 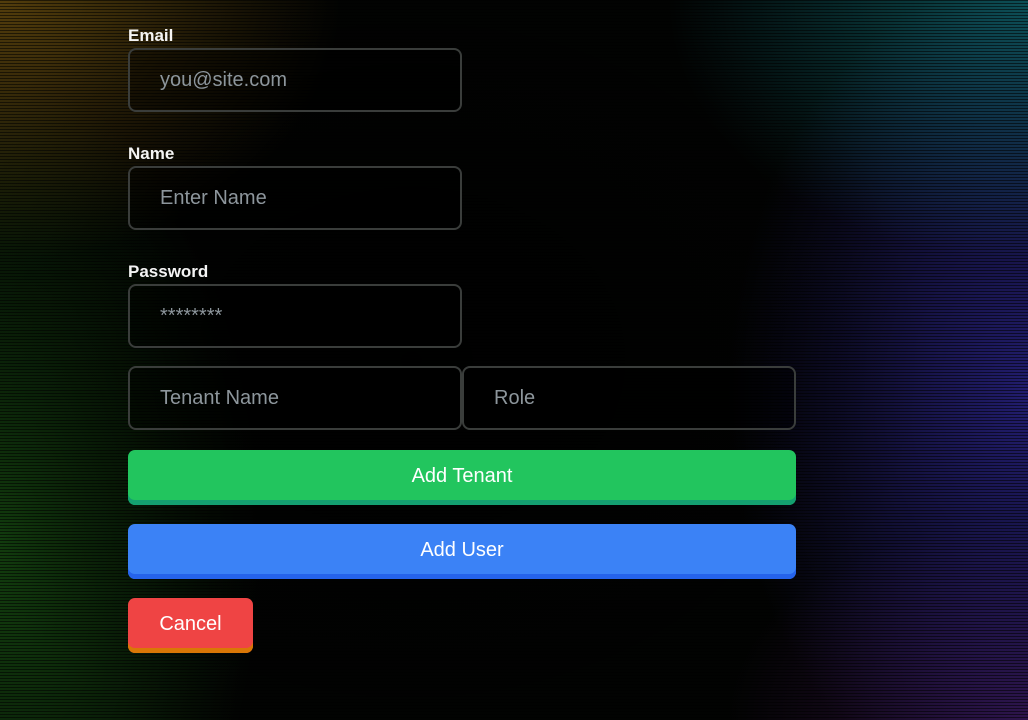 What do you see at coordinates (151, 35) in the screenshot?
I see `email-label: Email` at bounding box center [151, 35].